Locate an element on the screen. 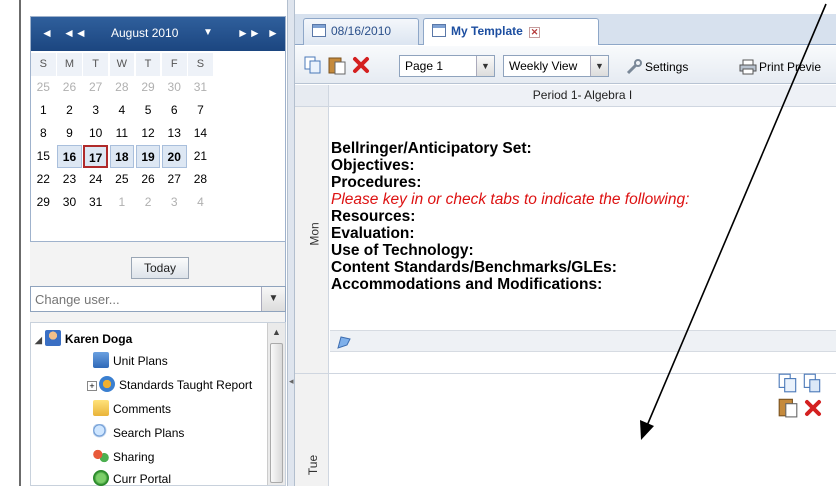 The width and height of the screenshot is (836, 486). calendar-day-today: 17 is located at coordinates (95, 156).